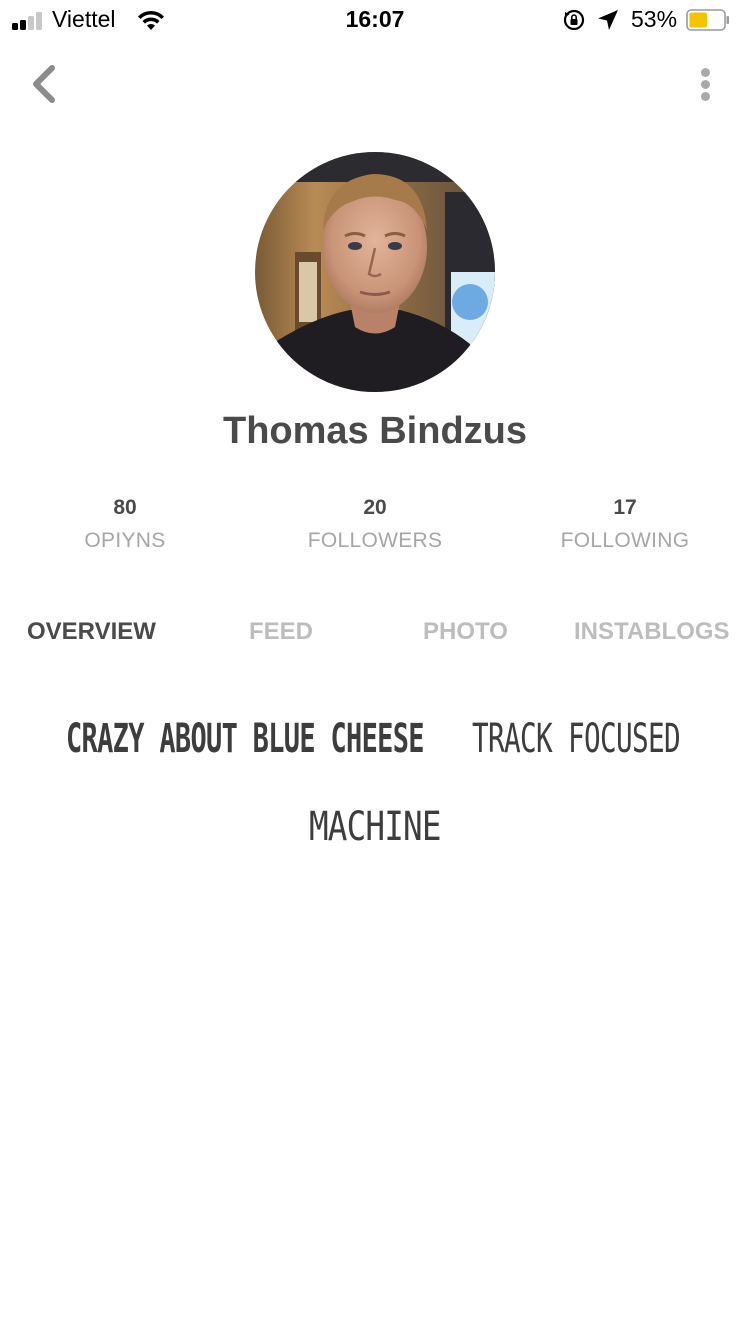 This screenshot has width=750, height=1334. I want to click on tab-photo: PHOTO, so click(465, 632).